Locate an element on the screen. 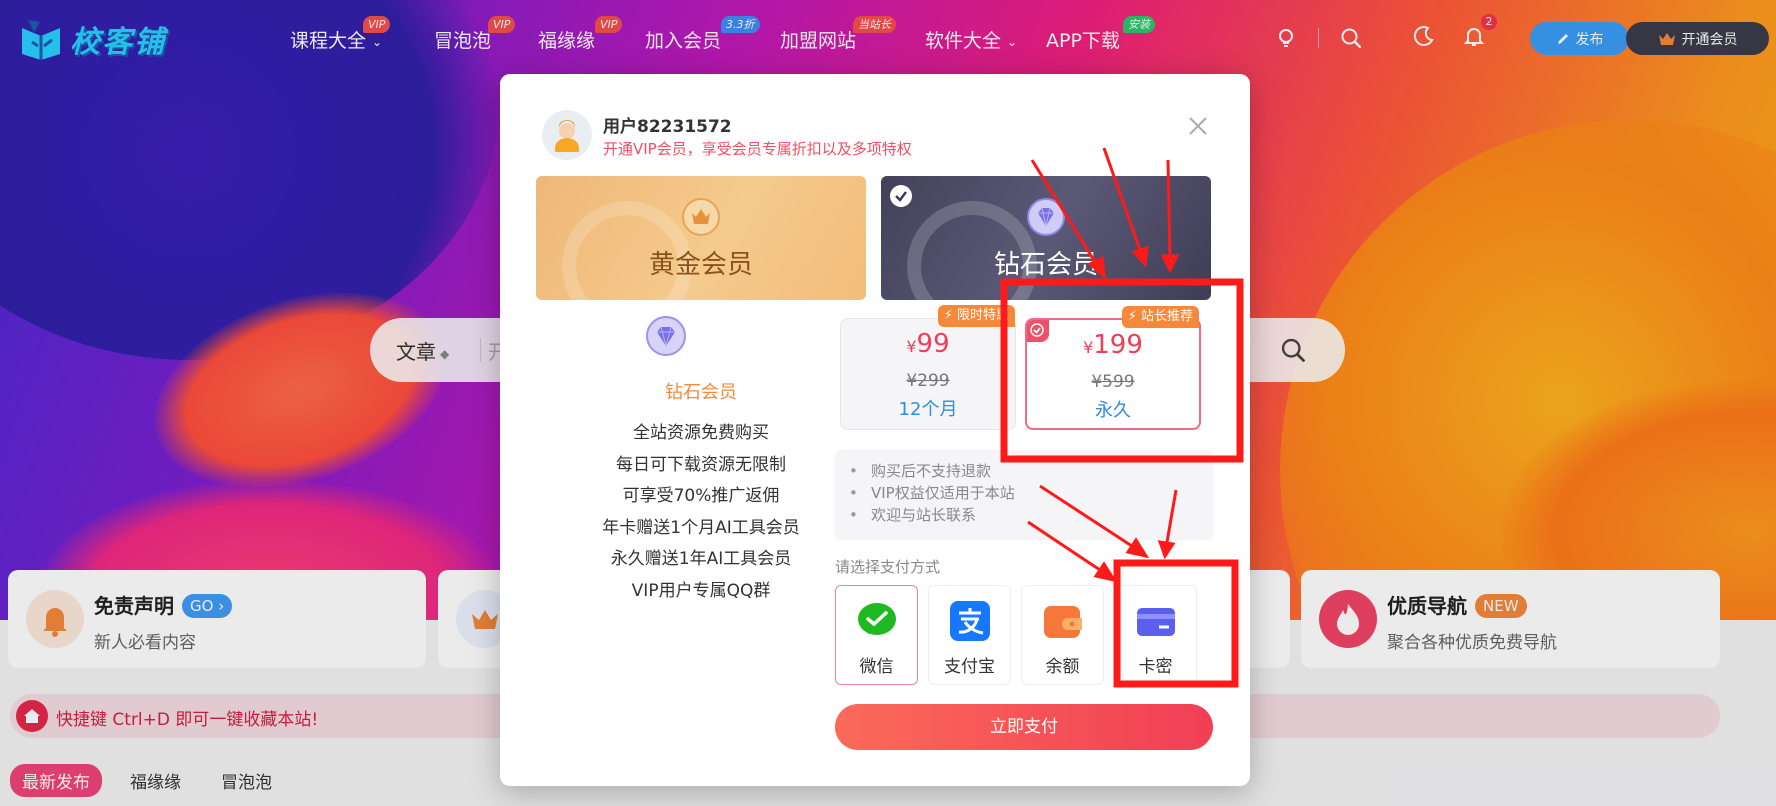 This screenshot has height=806, width=1776. pay-wechat: 微信 is located at coordinates (876, 635).